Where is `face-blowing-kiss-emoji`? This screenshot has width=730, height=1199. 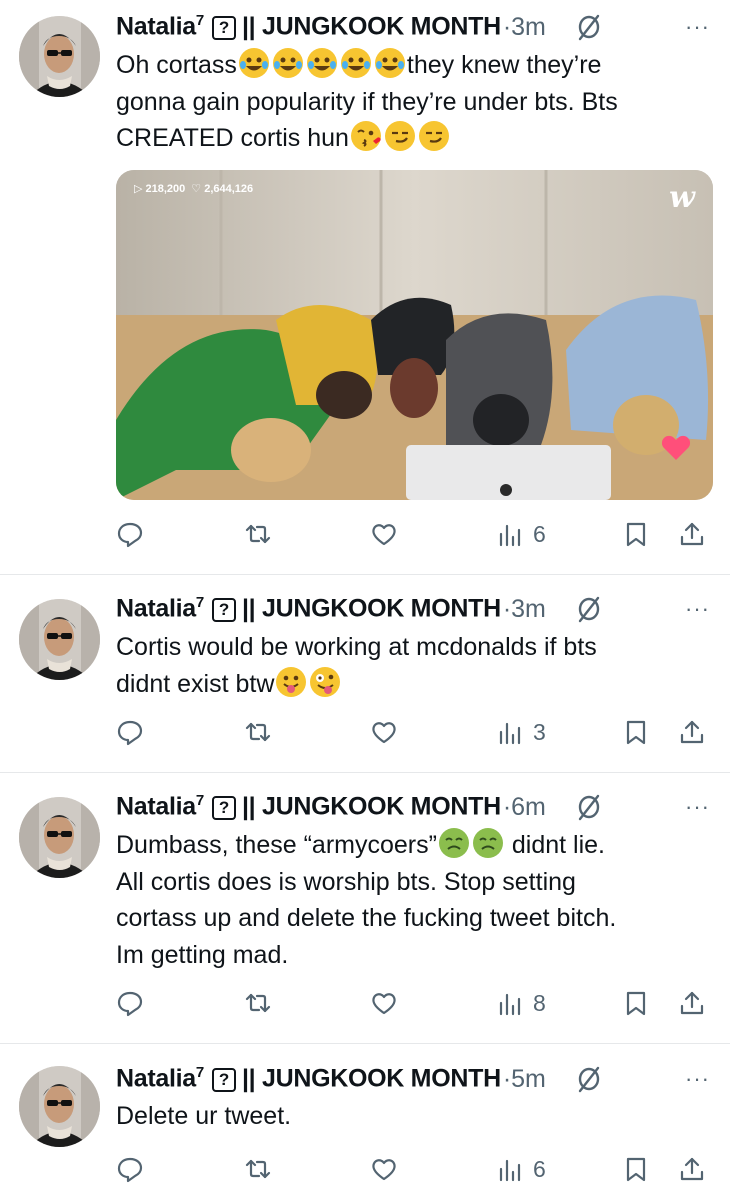 face-blowing-kiss-emoji is located at coordinates (365, 136).